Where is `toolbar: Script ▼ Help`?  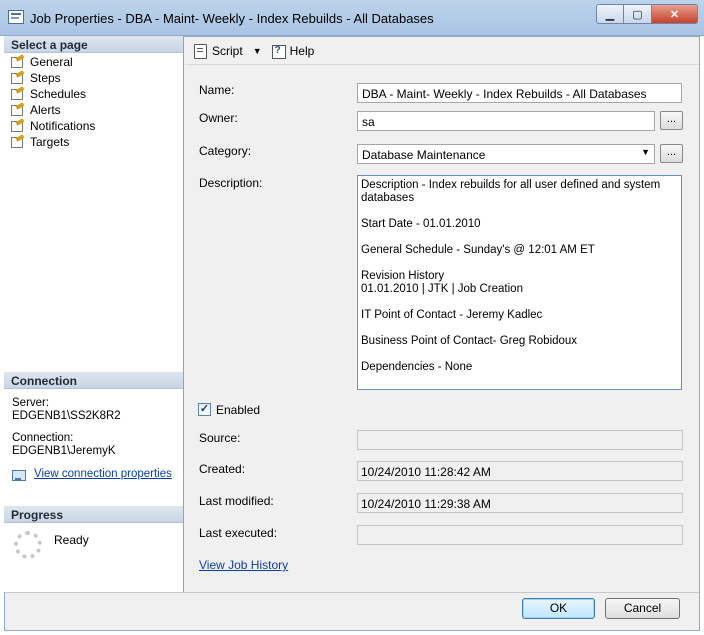
toolbar: Script ▼ Help is located at coordinates (442, 51).